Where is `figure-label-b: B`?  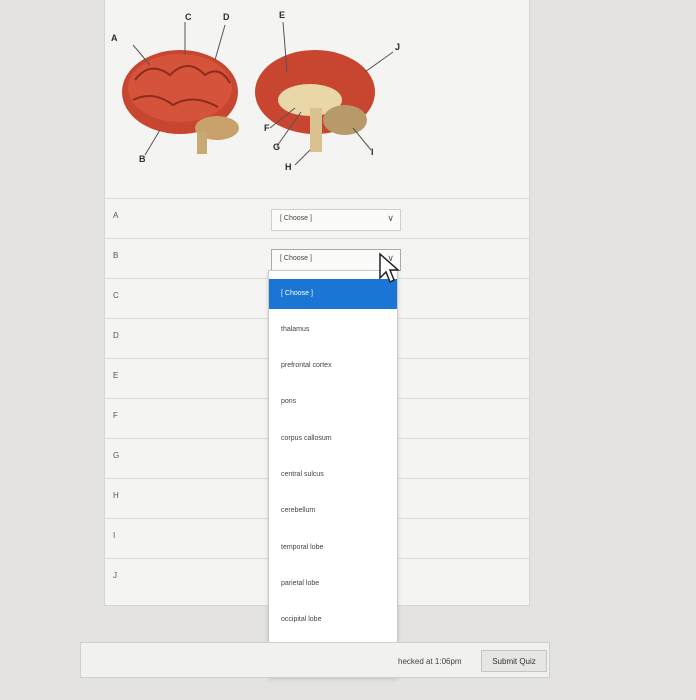 figure-label-b: B is located at coordinates (142, 159).